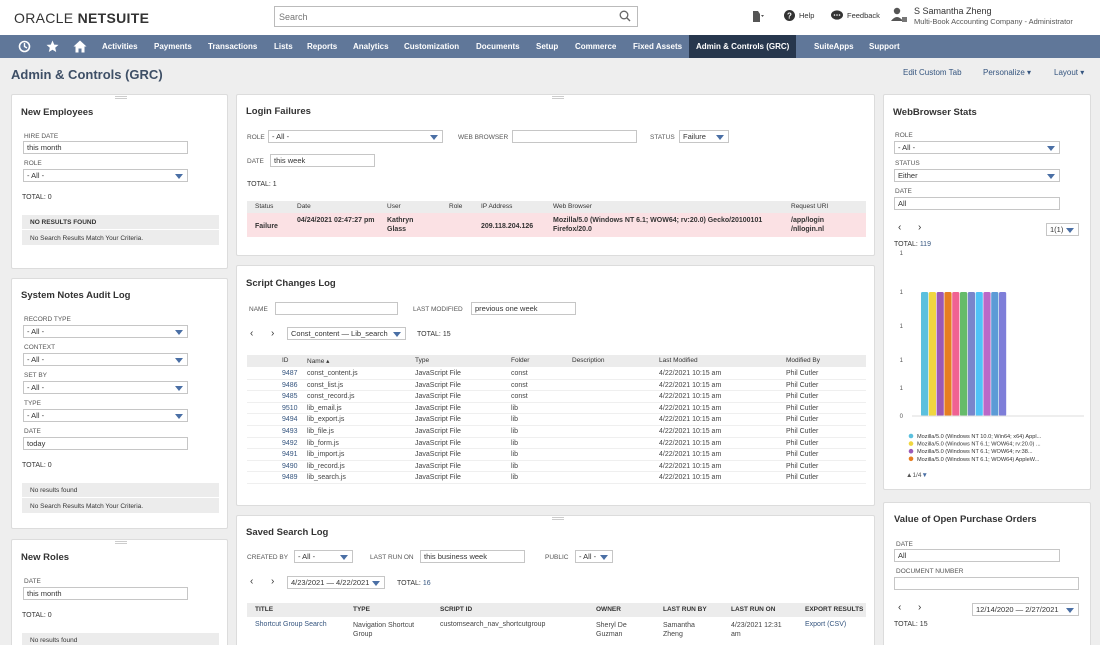 The height and width of the screenshot is (645, 1100). Describe the element at coordinates (595, 46) in the screenshot. I see `nav-commerce: Commerce` at that location.